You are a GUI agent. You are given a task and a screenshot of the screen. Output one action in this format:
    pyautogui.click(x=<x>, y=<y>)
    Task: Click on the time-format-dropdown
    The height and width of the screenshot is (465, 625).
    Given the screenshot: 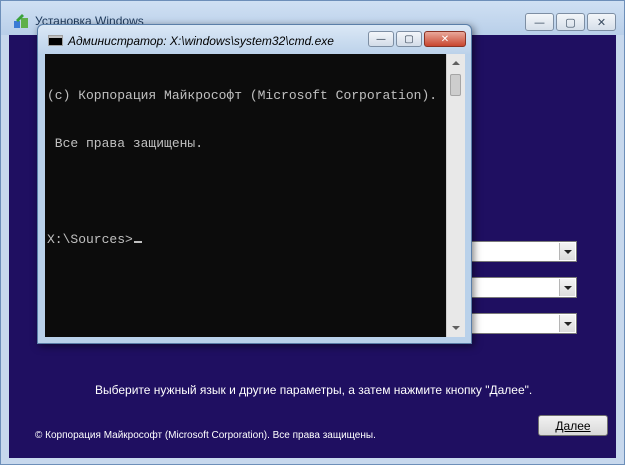 What is the action you would take?
    pyautogui.click(x=522, y=287)
    